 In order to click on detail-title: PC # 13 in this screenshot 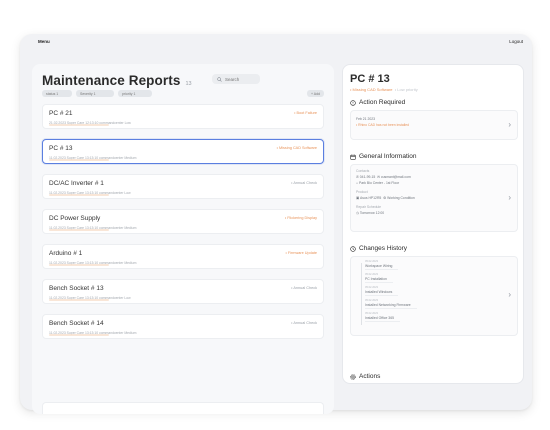, I will do `click(370, 79)`.